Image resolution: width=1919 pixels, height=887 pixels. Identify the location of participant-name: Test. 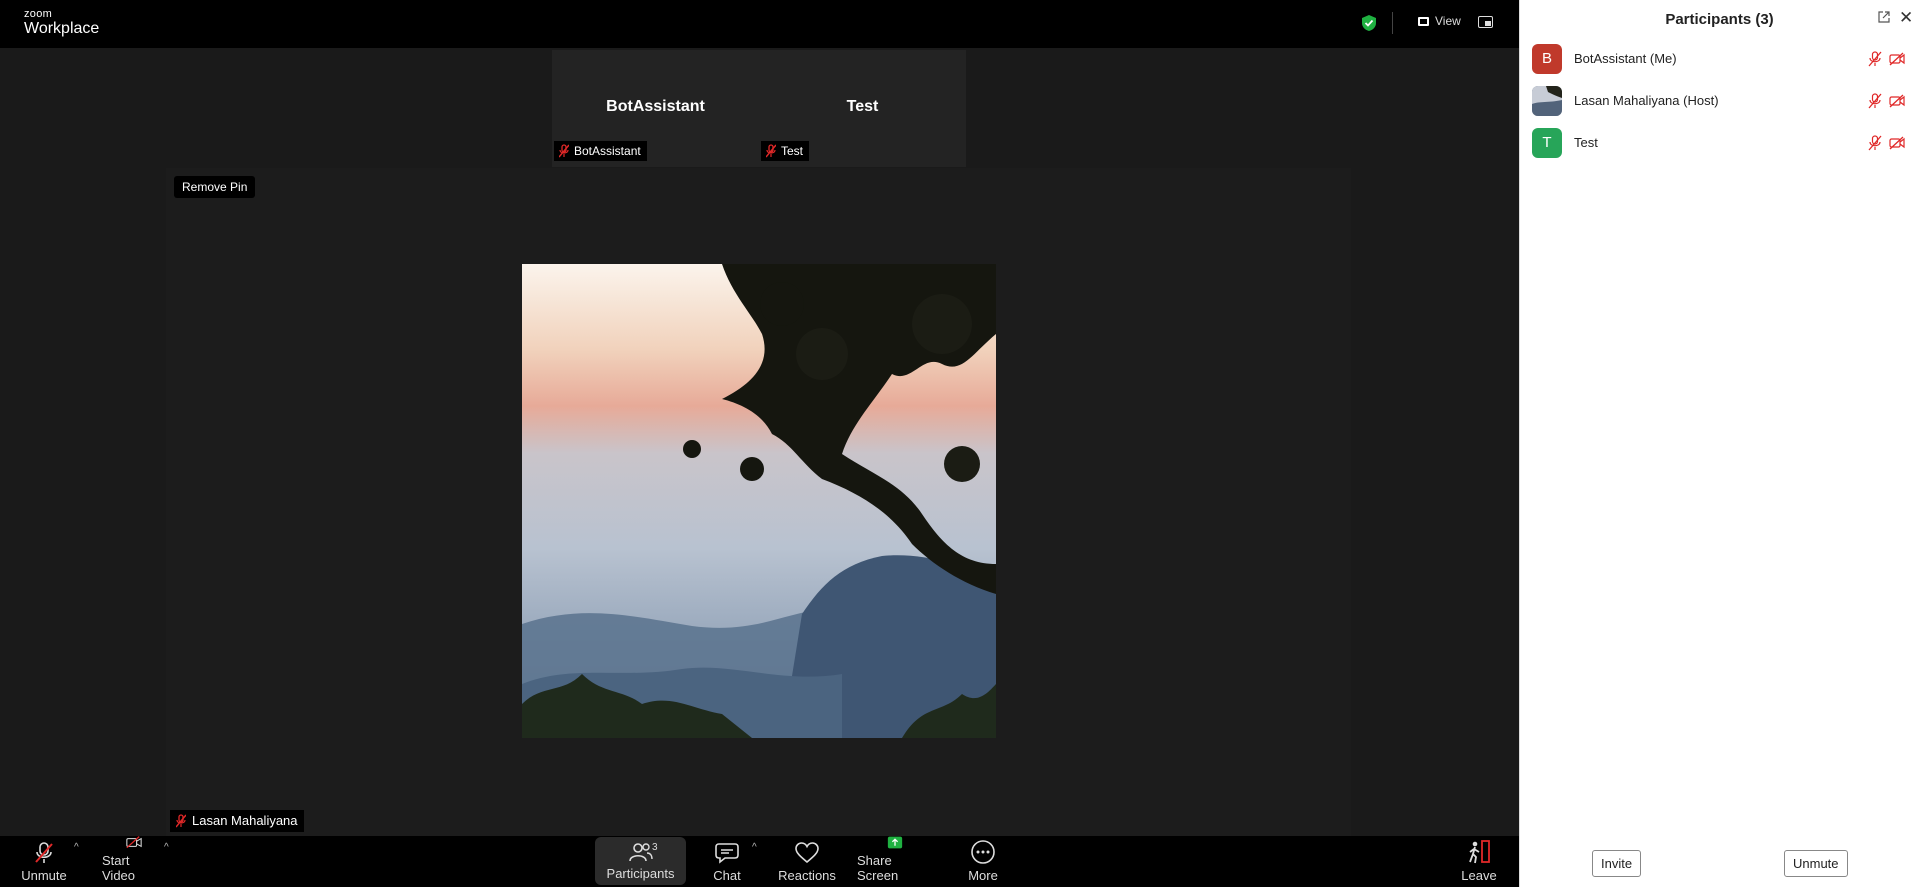
(1586, 142).